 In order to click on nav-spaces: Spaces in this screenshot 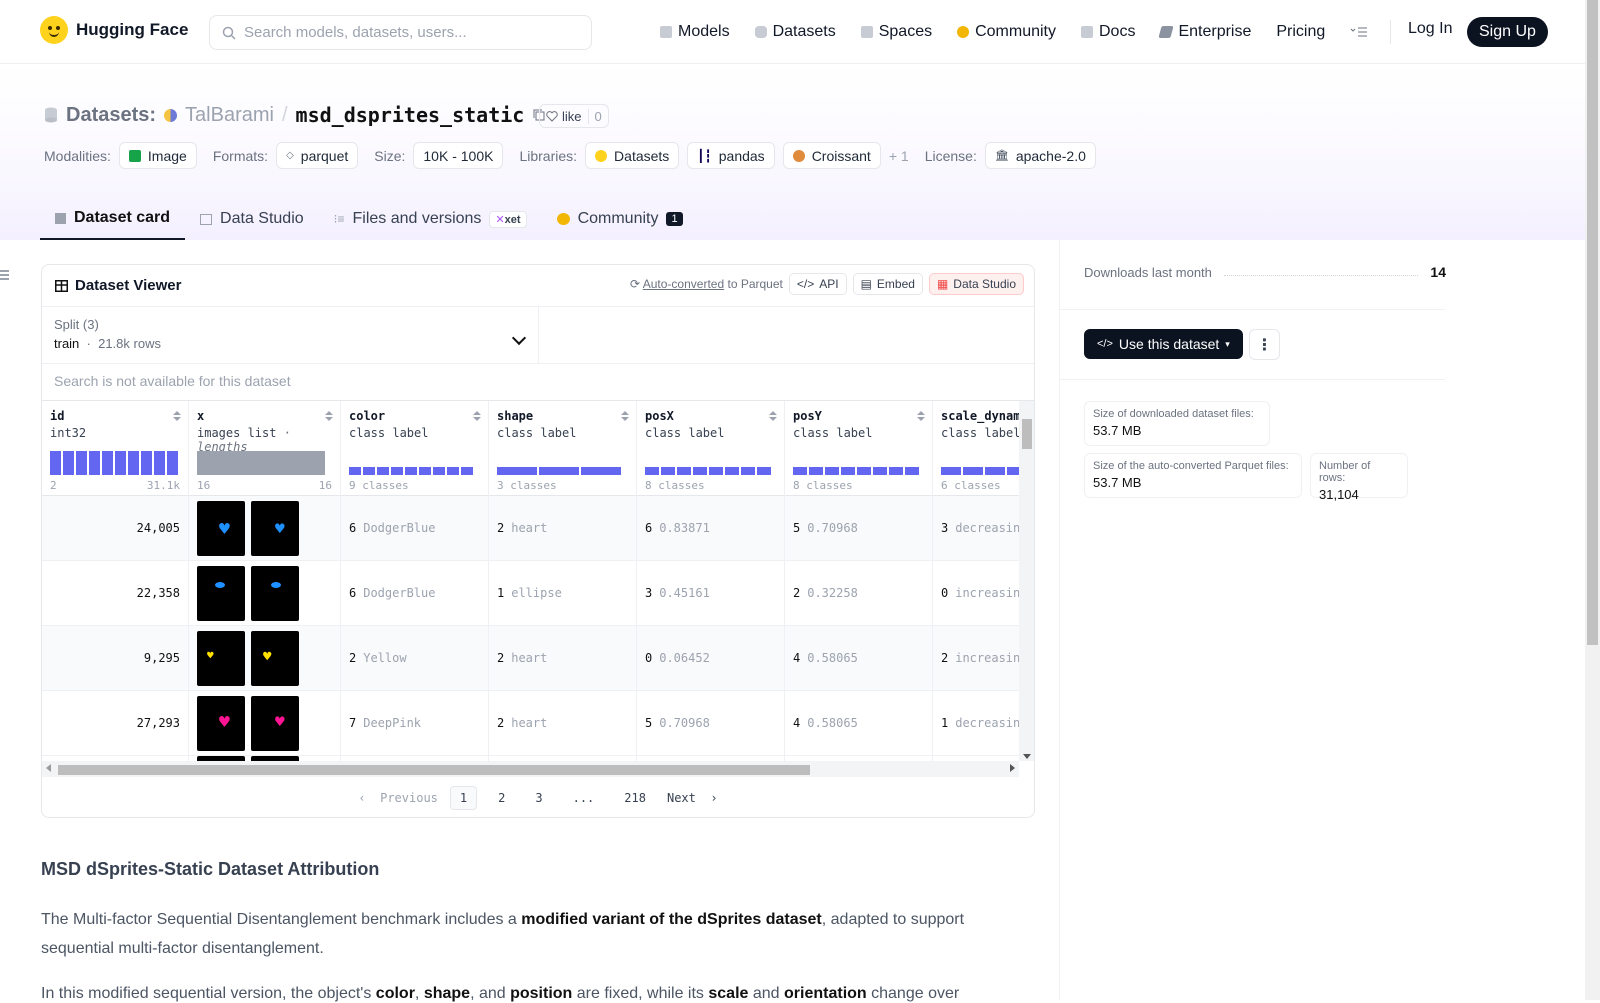, I will do `click(896, 32)`.